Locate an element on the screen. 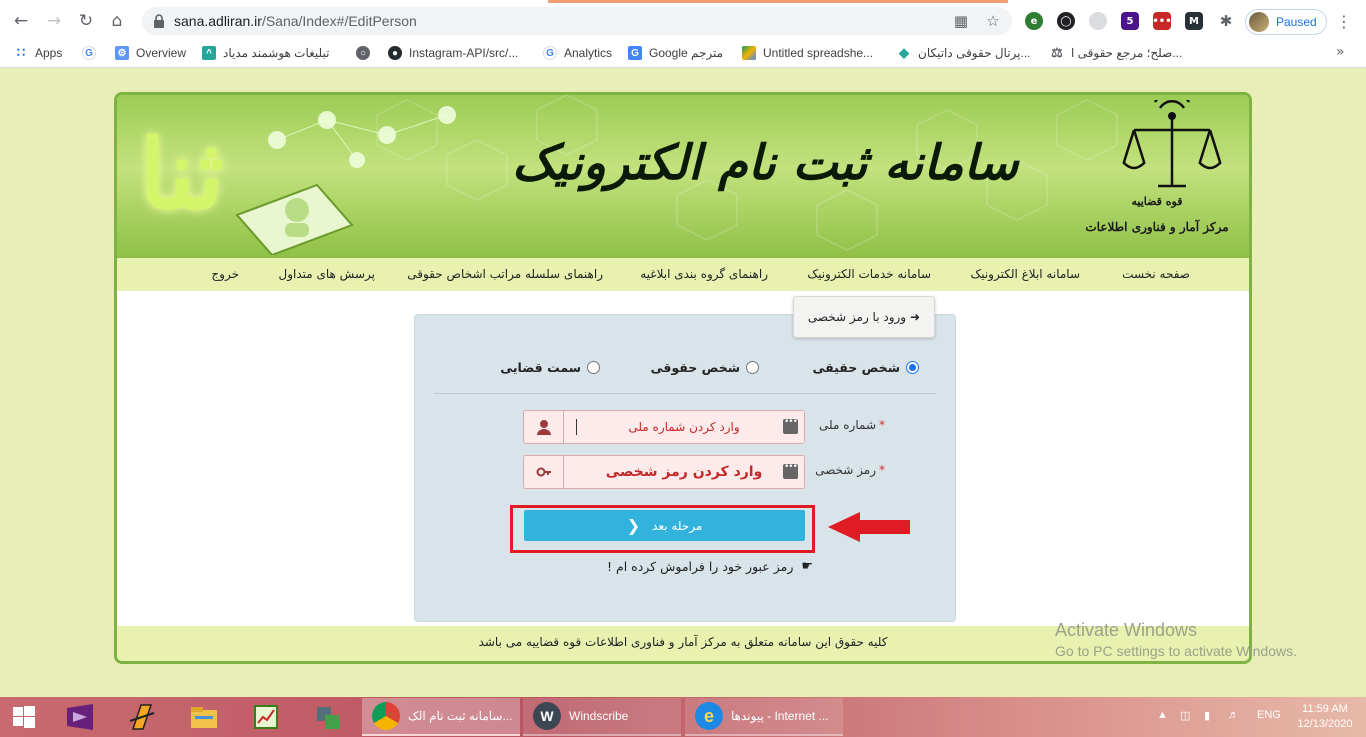 Image resolution: width=1366 pixels, height=737 pixels. back-icon: ← is located at coordinates (21, 21).